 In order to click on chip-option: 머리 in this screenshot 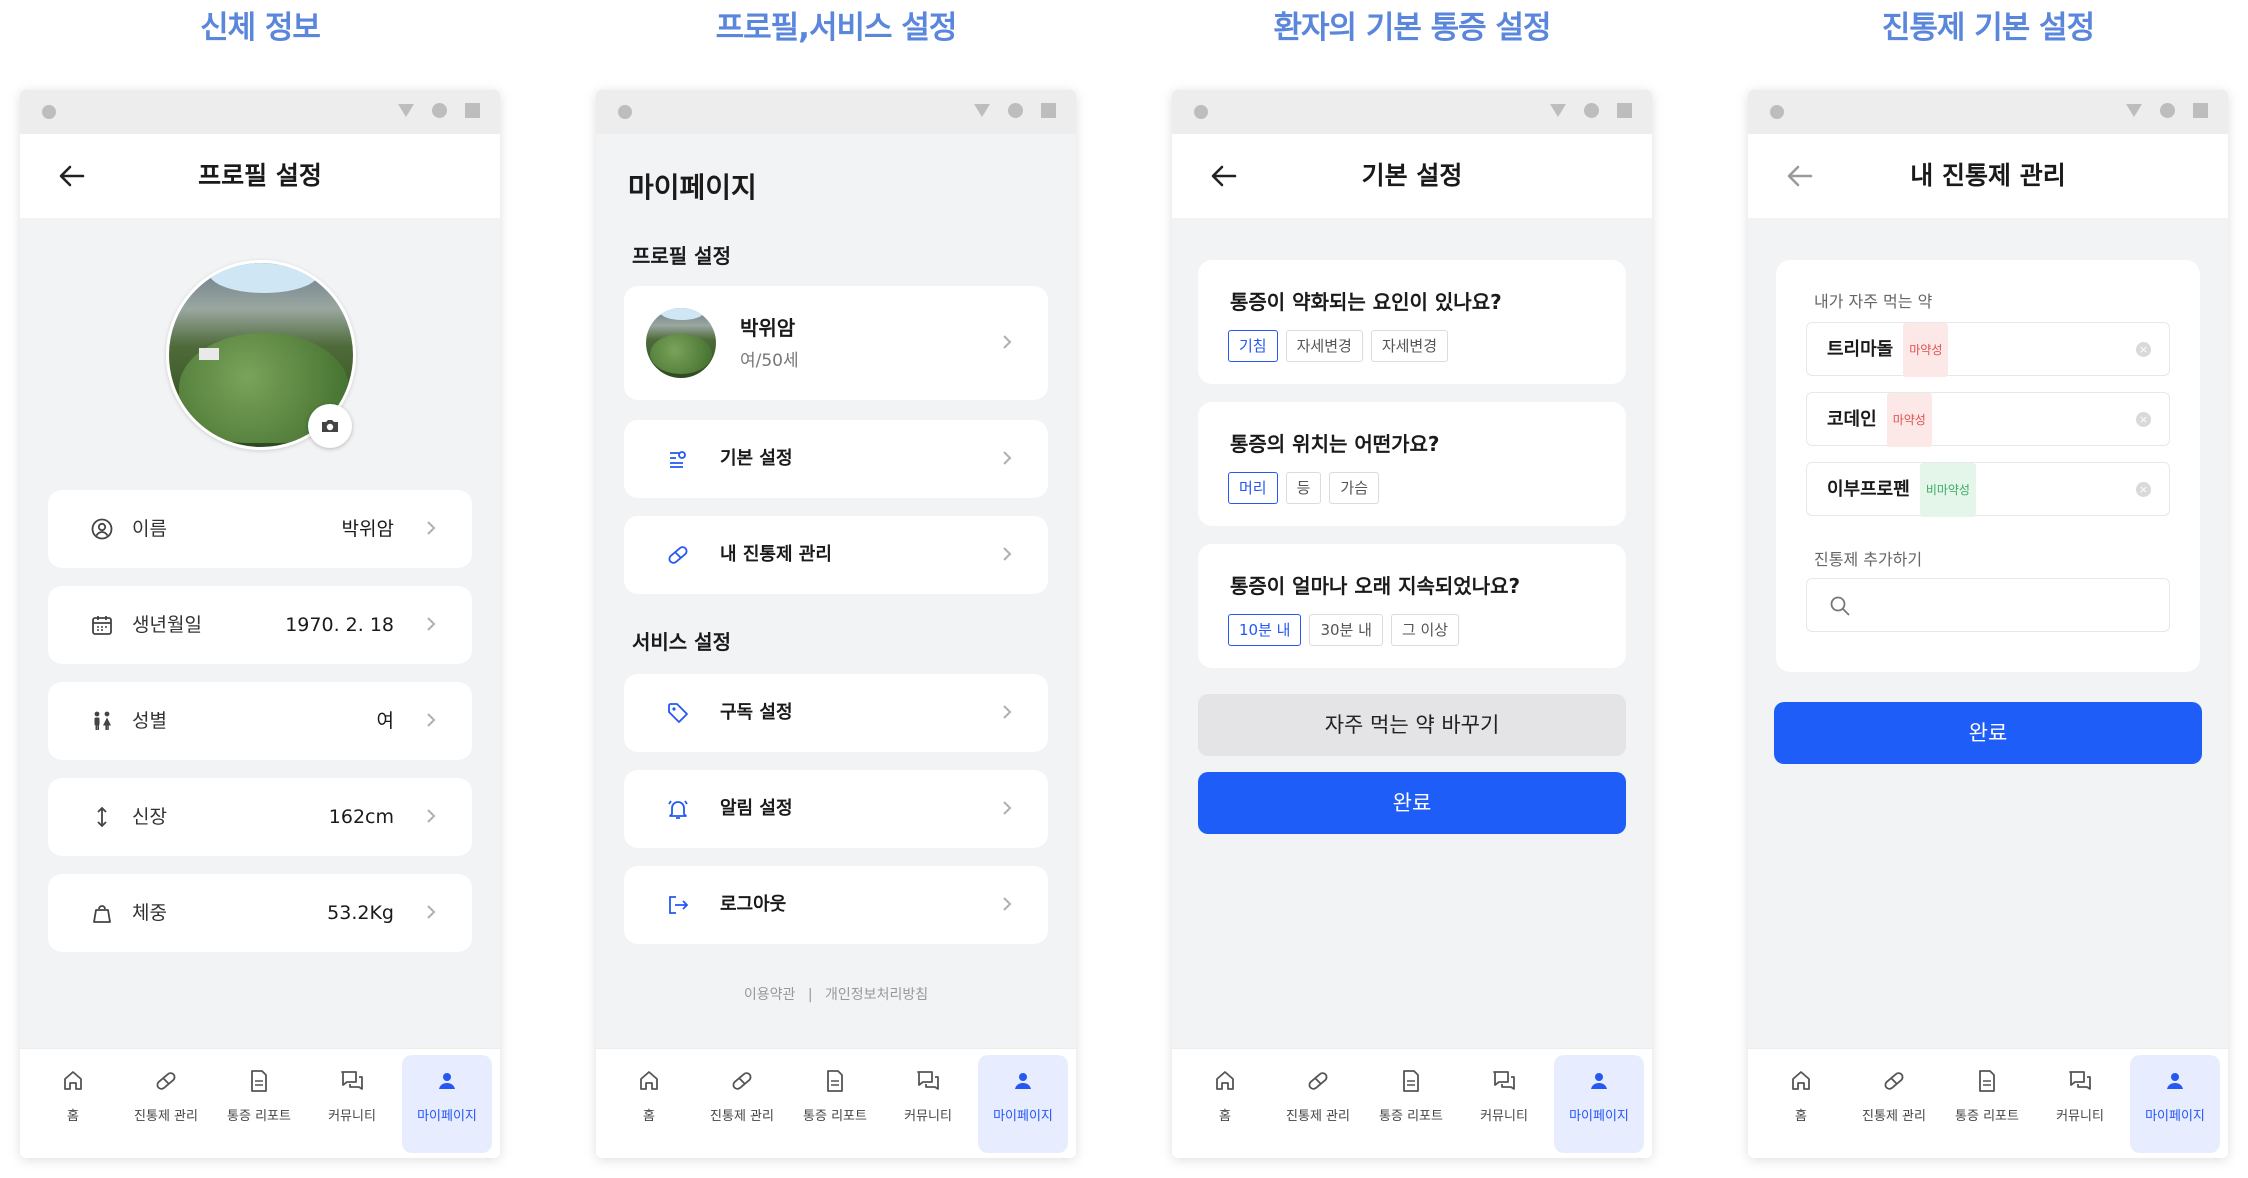, I will do `click(1253, 488)`.